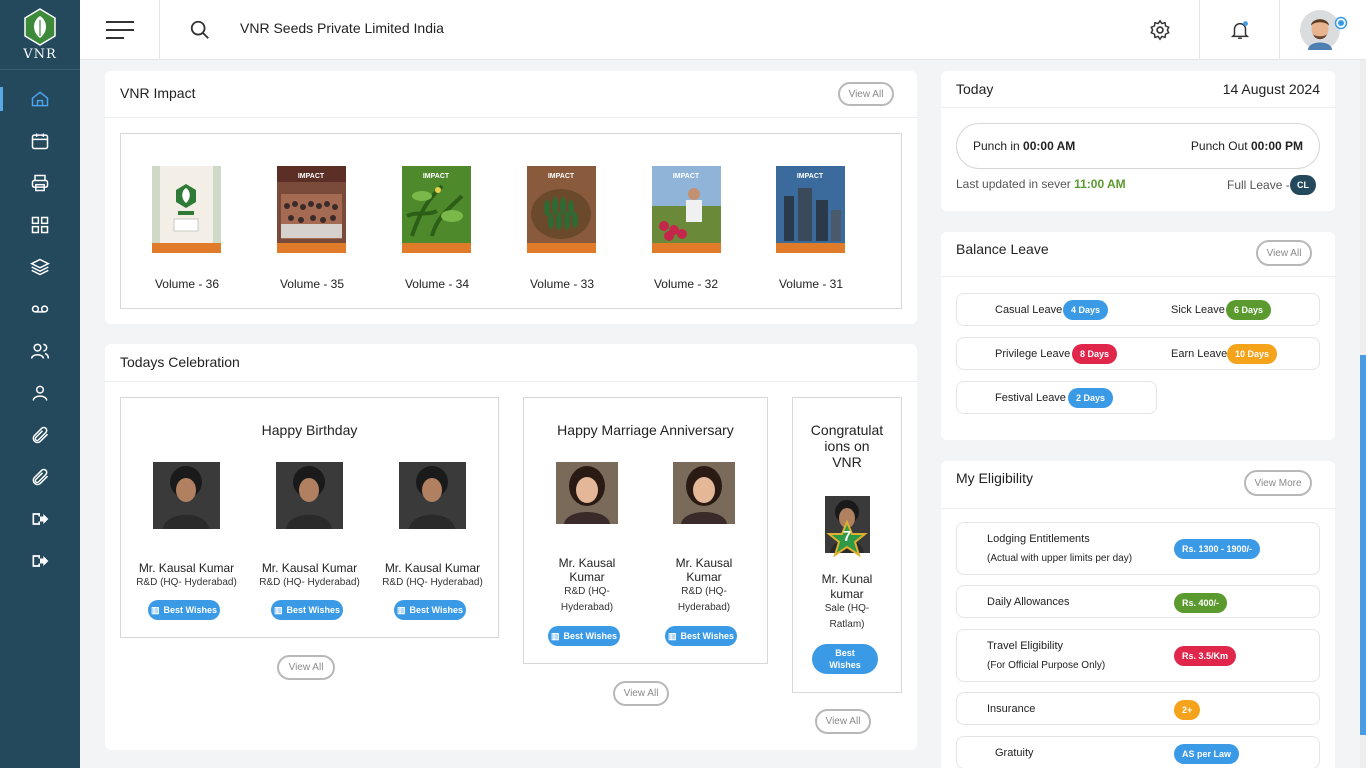 The width and height of the screenshot is (1366, 768). I want to click on layers-icon, so click(40, 267).